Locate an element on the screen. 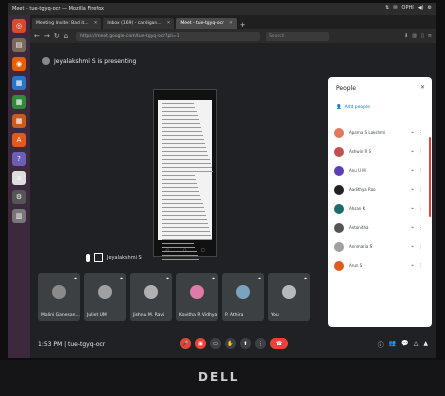  leave-call-icon: ☎ is located at coordinates (279, 343).